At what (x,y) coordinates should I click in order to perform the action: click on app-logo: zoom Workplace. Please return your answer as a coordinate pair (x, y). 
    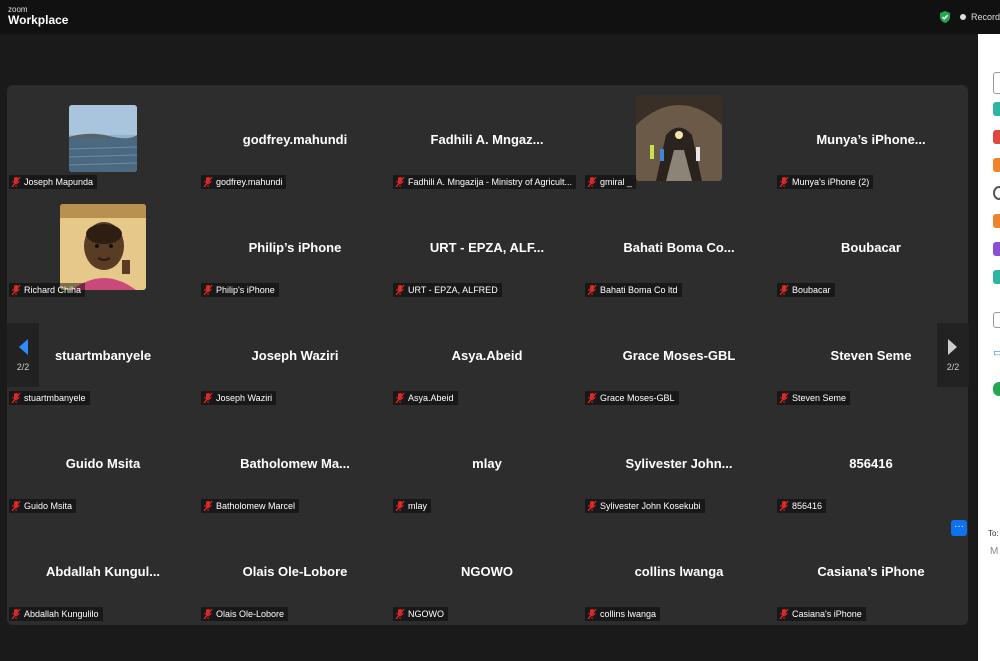
    Looking at the image, I should click on (38, 16).